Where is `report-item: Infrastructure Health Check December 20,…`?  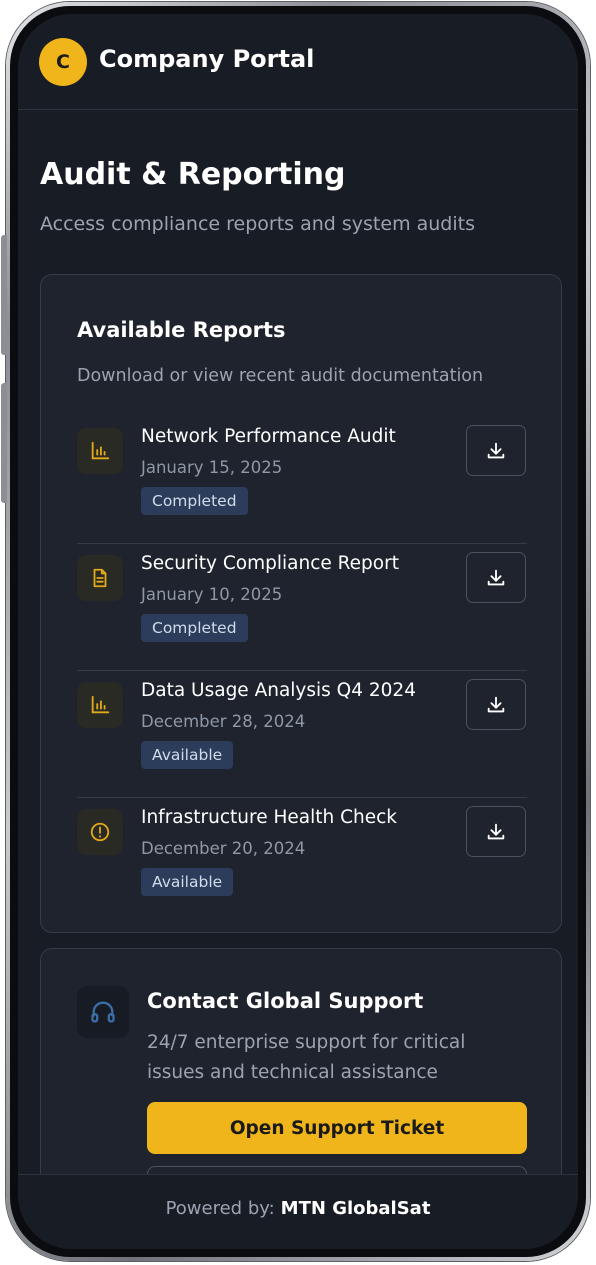
report-item: Infrastructure Health Check December 20,… is located at coordinates (302, 860).